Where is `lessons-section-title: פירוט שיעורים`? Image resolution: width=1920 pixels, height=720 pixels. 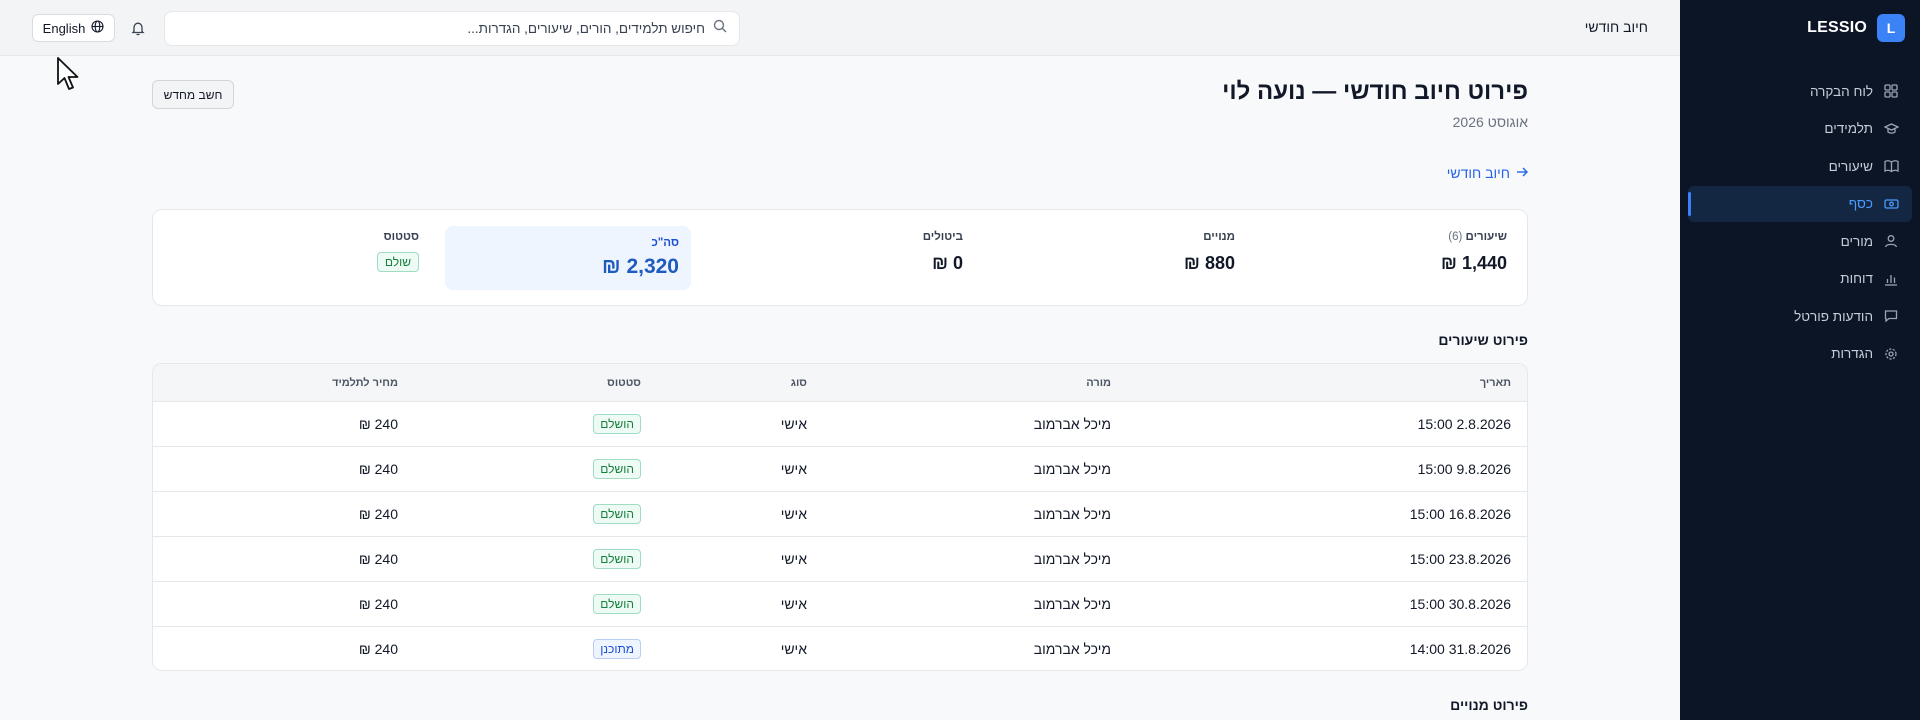
lessons-section-title: פירוט שיעורים is located at coordinates (1483, 340).